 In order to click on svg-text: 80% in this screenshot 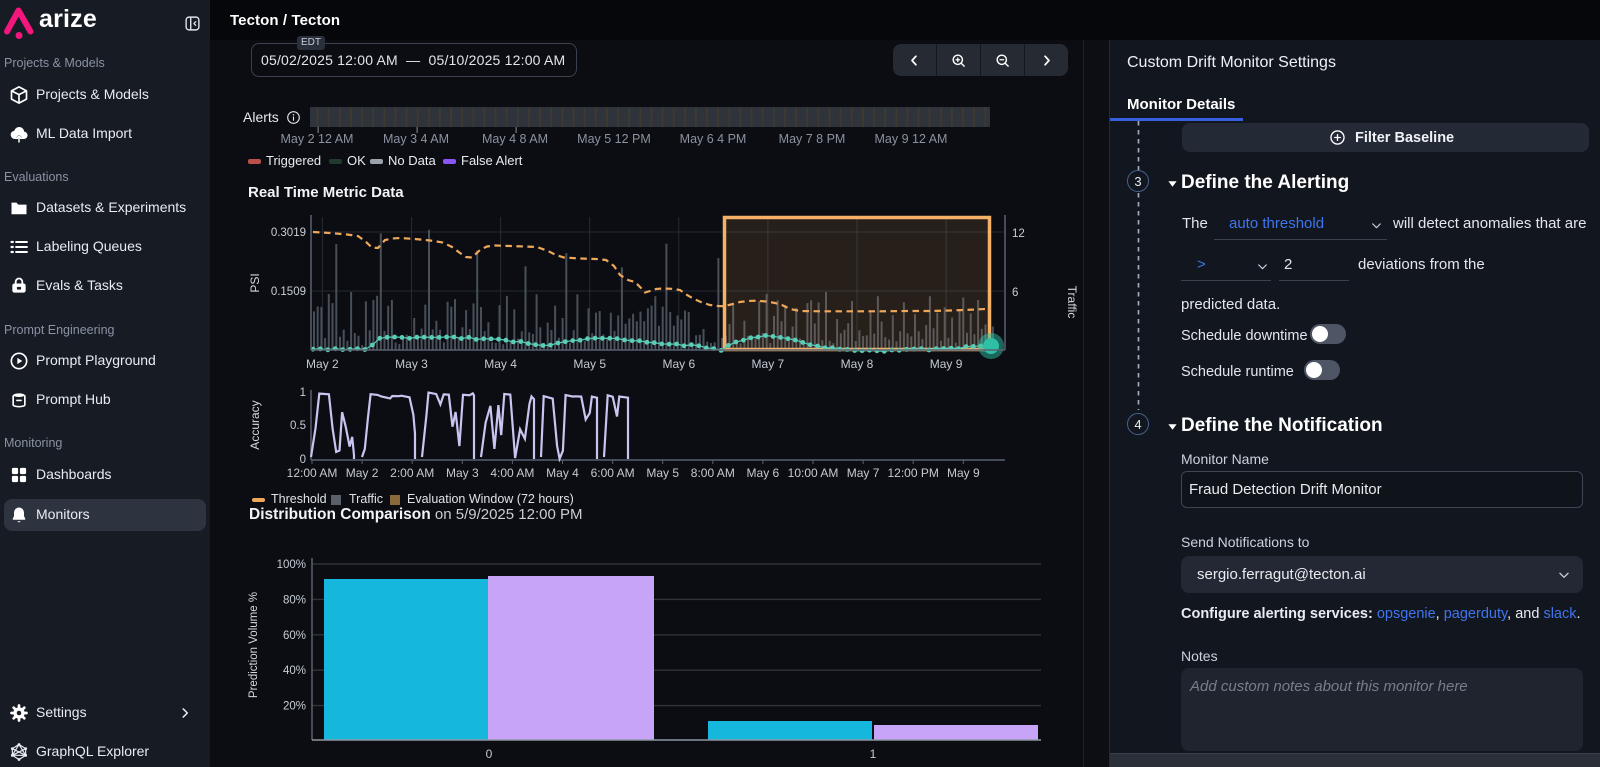, I will do `click(294, 600)`.